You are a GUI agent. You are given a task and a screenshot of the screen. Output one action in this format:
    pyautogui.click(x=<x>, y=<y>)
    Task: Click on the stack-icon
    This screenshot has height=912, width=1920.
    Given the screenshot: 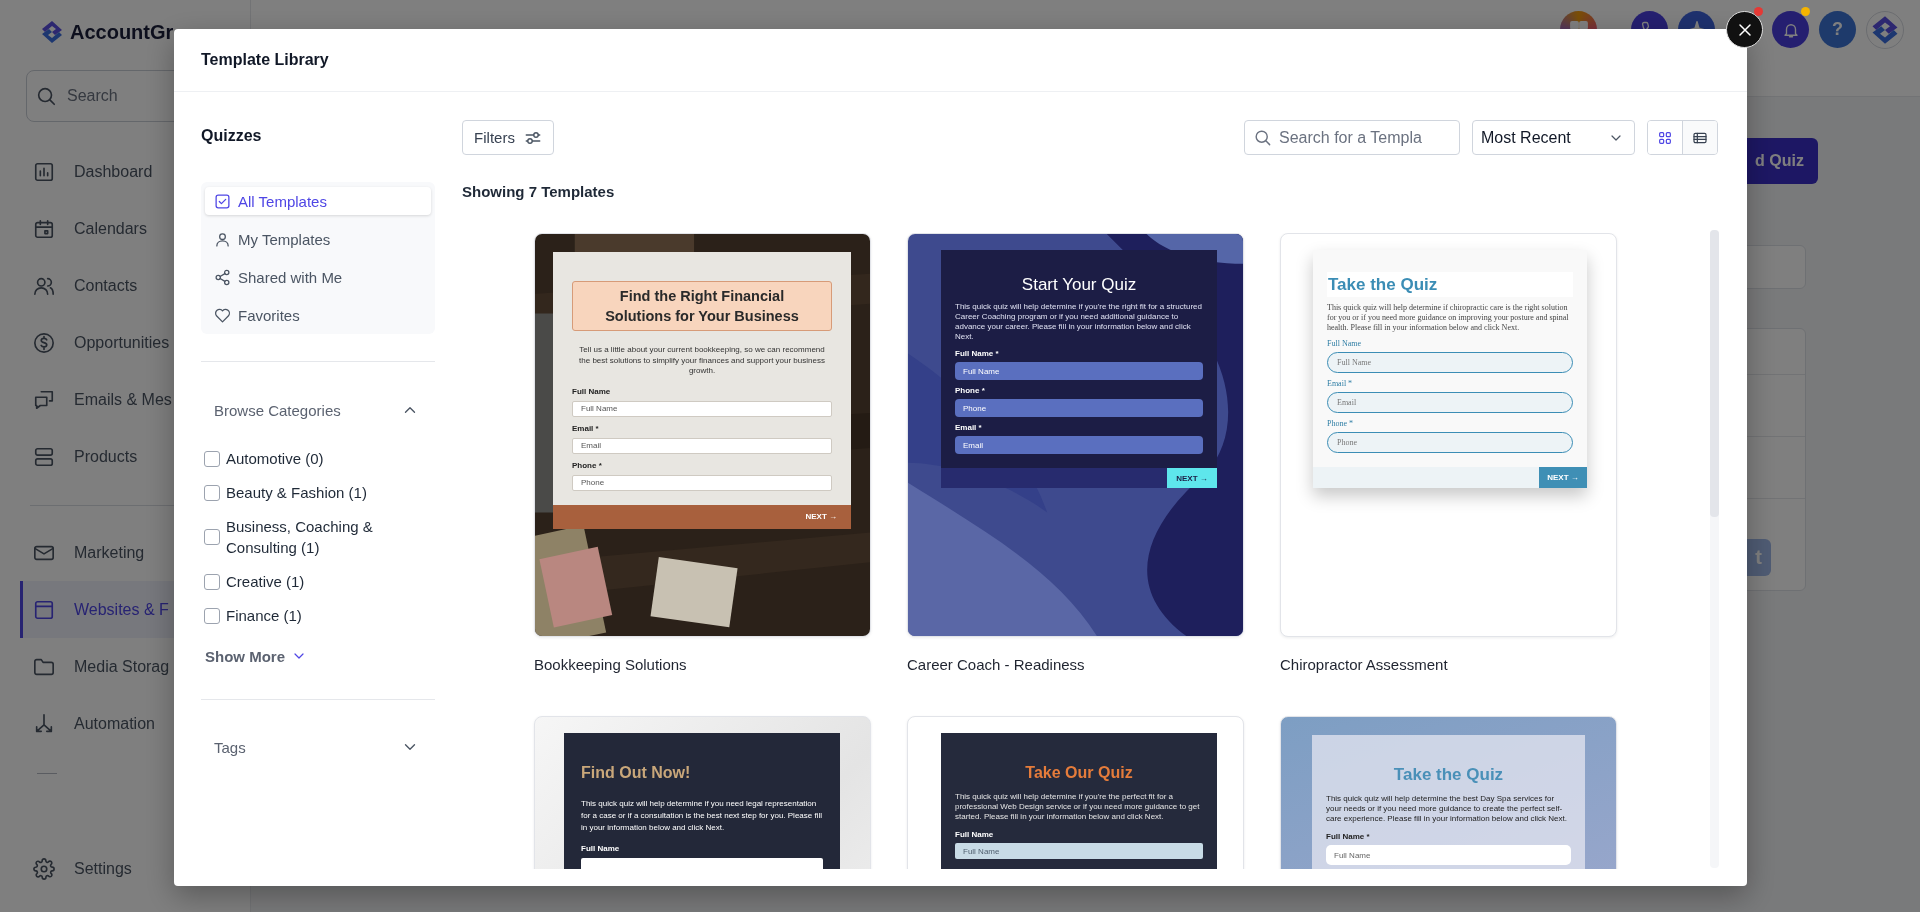 What is the action you would take?
    pyautogui.click(x=44, y=456)
    